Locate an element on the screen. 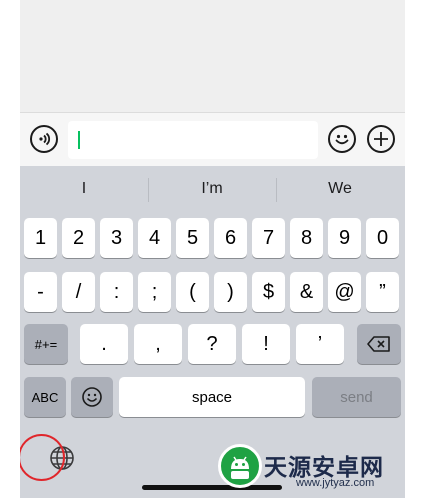 This screenshot has width=422, height=498. send-key: send is located at coordinates (356, 397).